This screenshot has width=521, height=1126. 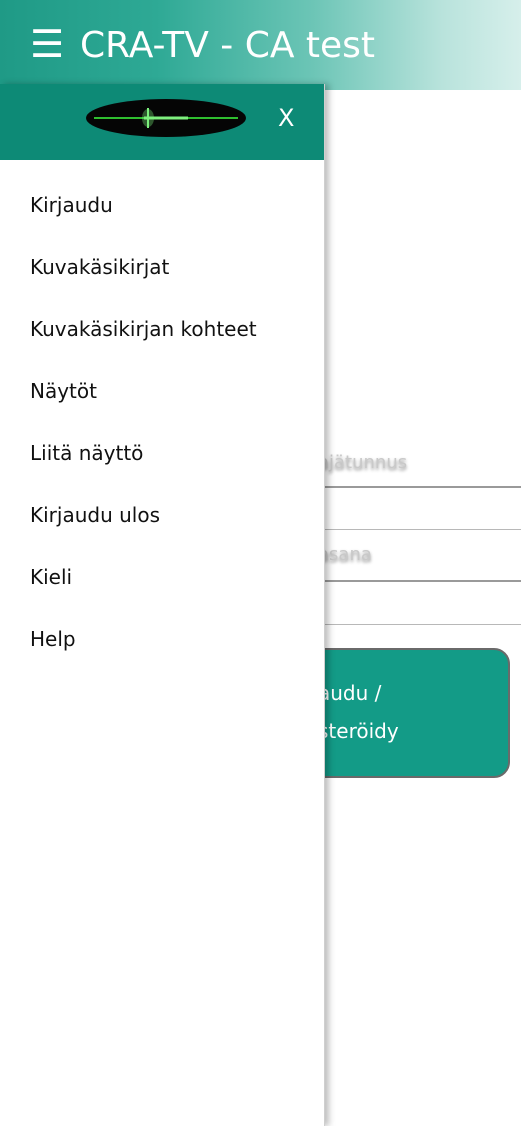 What do you see at coordinates (47, 44) in the screenshot?
I see `hamburger-menu-icon: ☰` at bounding box center [47, 44].